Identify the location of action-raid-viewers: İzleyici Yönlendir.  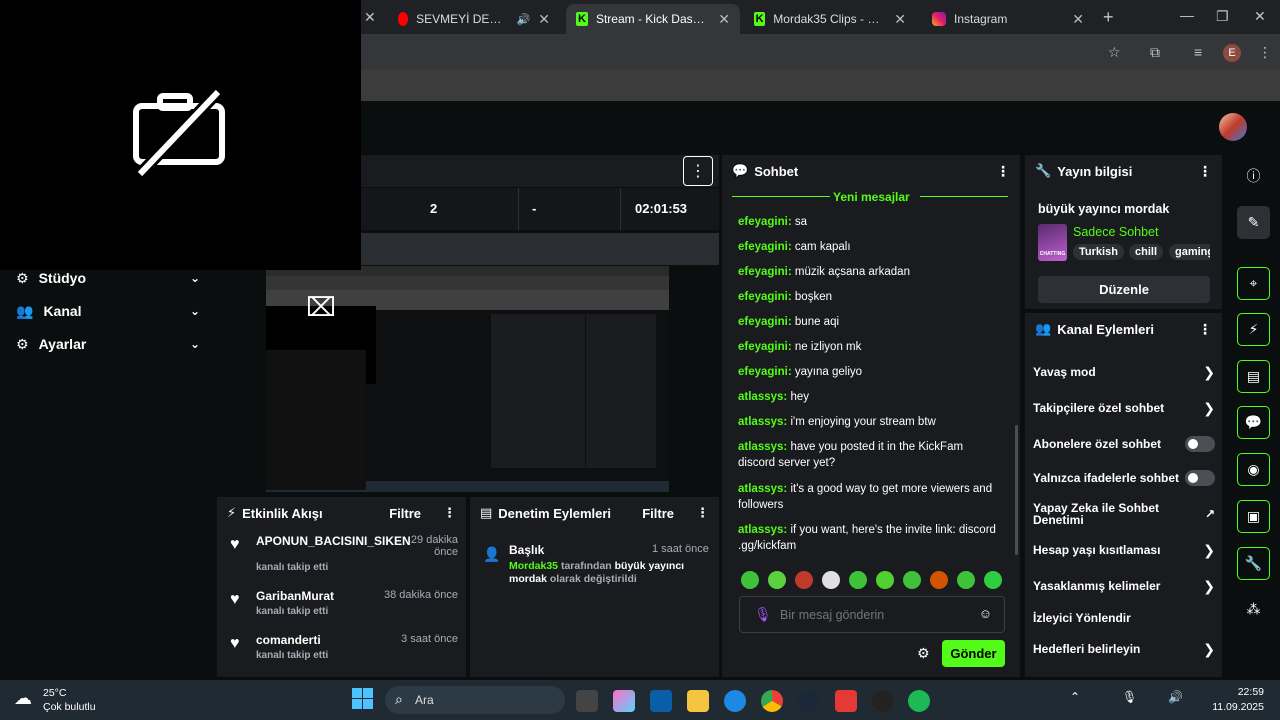
(1124, 618).